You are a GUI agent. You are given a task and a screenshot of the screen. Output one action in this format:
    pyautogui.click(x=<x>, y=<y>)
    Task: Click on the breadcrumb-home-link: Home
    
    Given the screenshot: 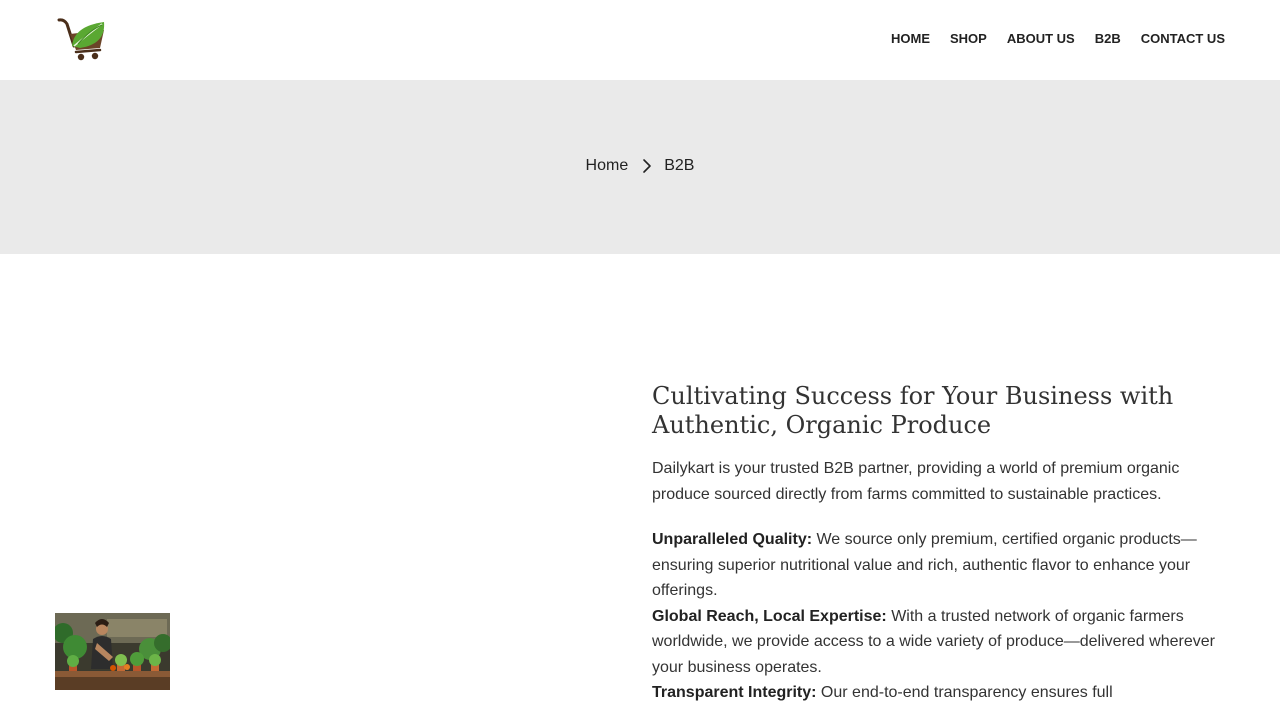 What is the action you would take?
    pyautogui.click(x=607, y=166)
    